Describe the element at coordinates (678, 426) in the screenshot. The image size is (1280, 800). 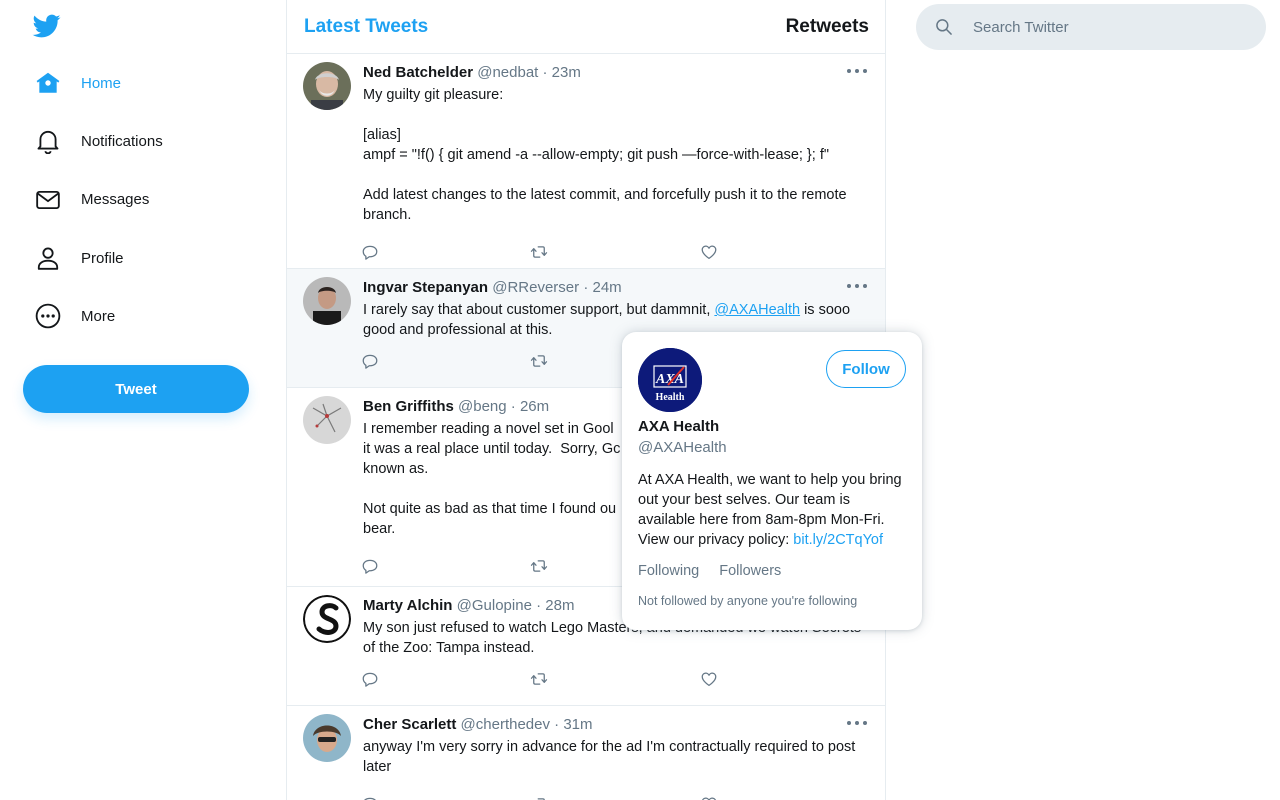
I see `hovercard-name: AXA Health` at that location.